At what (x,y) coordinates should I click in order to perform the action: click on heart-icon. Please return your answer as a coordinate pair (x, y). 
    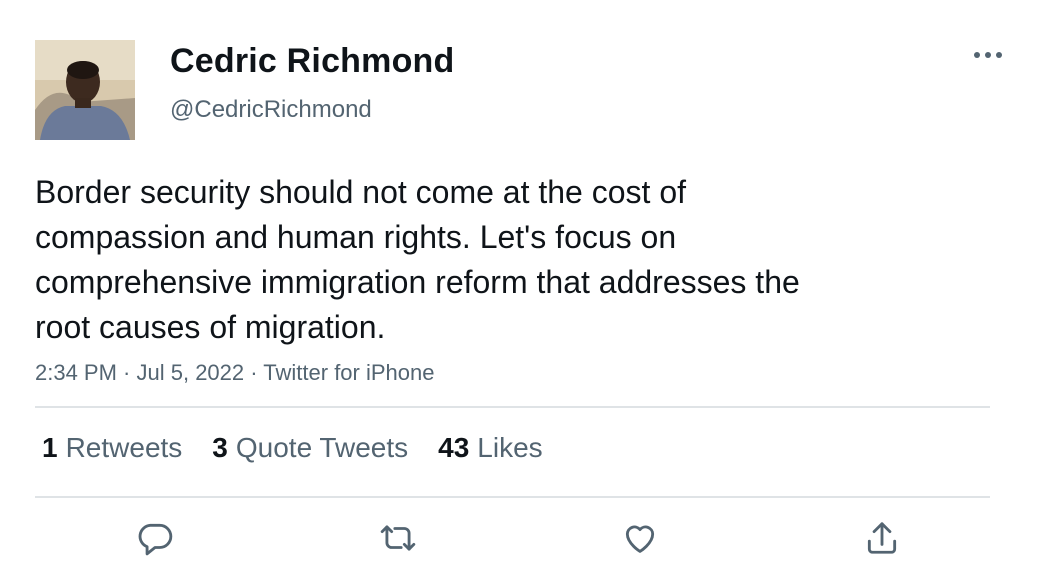
    Looking at the image, I should click on (640, 539).